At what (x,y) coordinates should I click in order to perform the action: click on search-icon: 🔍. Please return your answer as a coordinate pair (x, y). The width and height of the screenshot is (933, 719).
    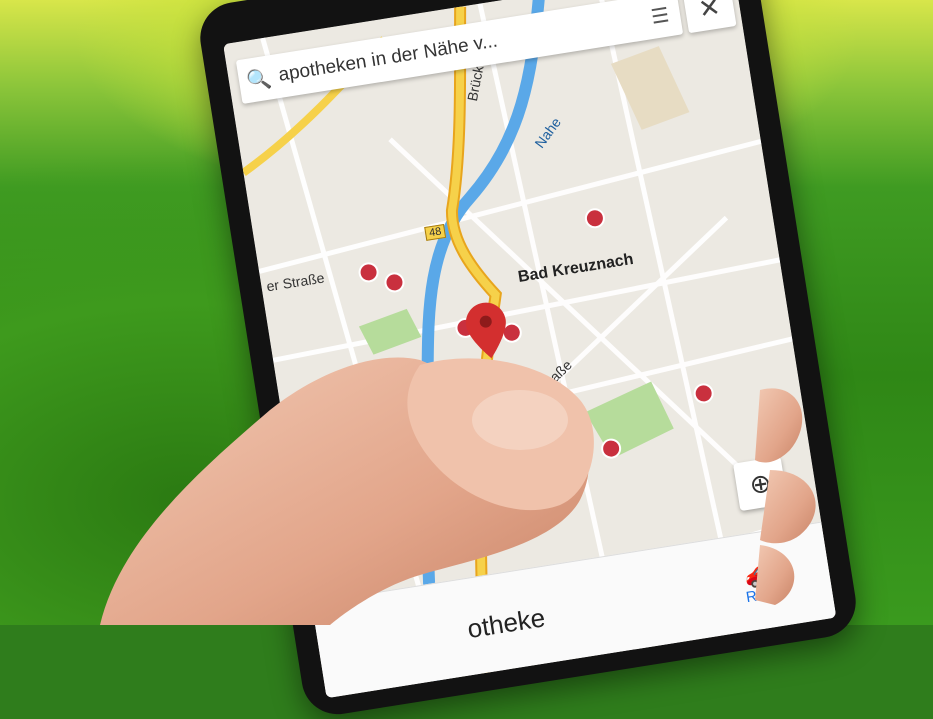
    Looking at the image, I should click on (258, 79).